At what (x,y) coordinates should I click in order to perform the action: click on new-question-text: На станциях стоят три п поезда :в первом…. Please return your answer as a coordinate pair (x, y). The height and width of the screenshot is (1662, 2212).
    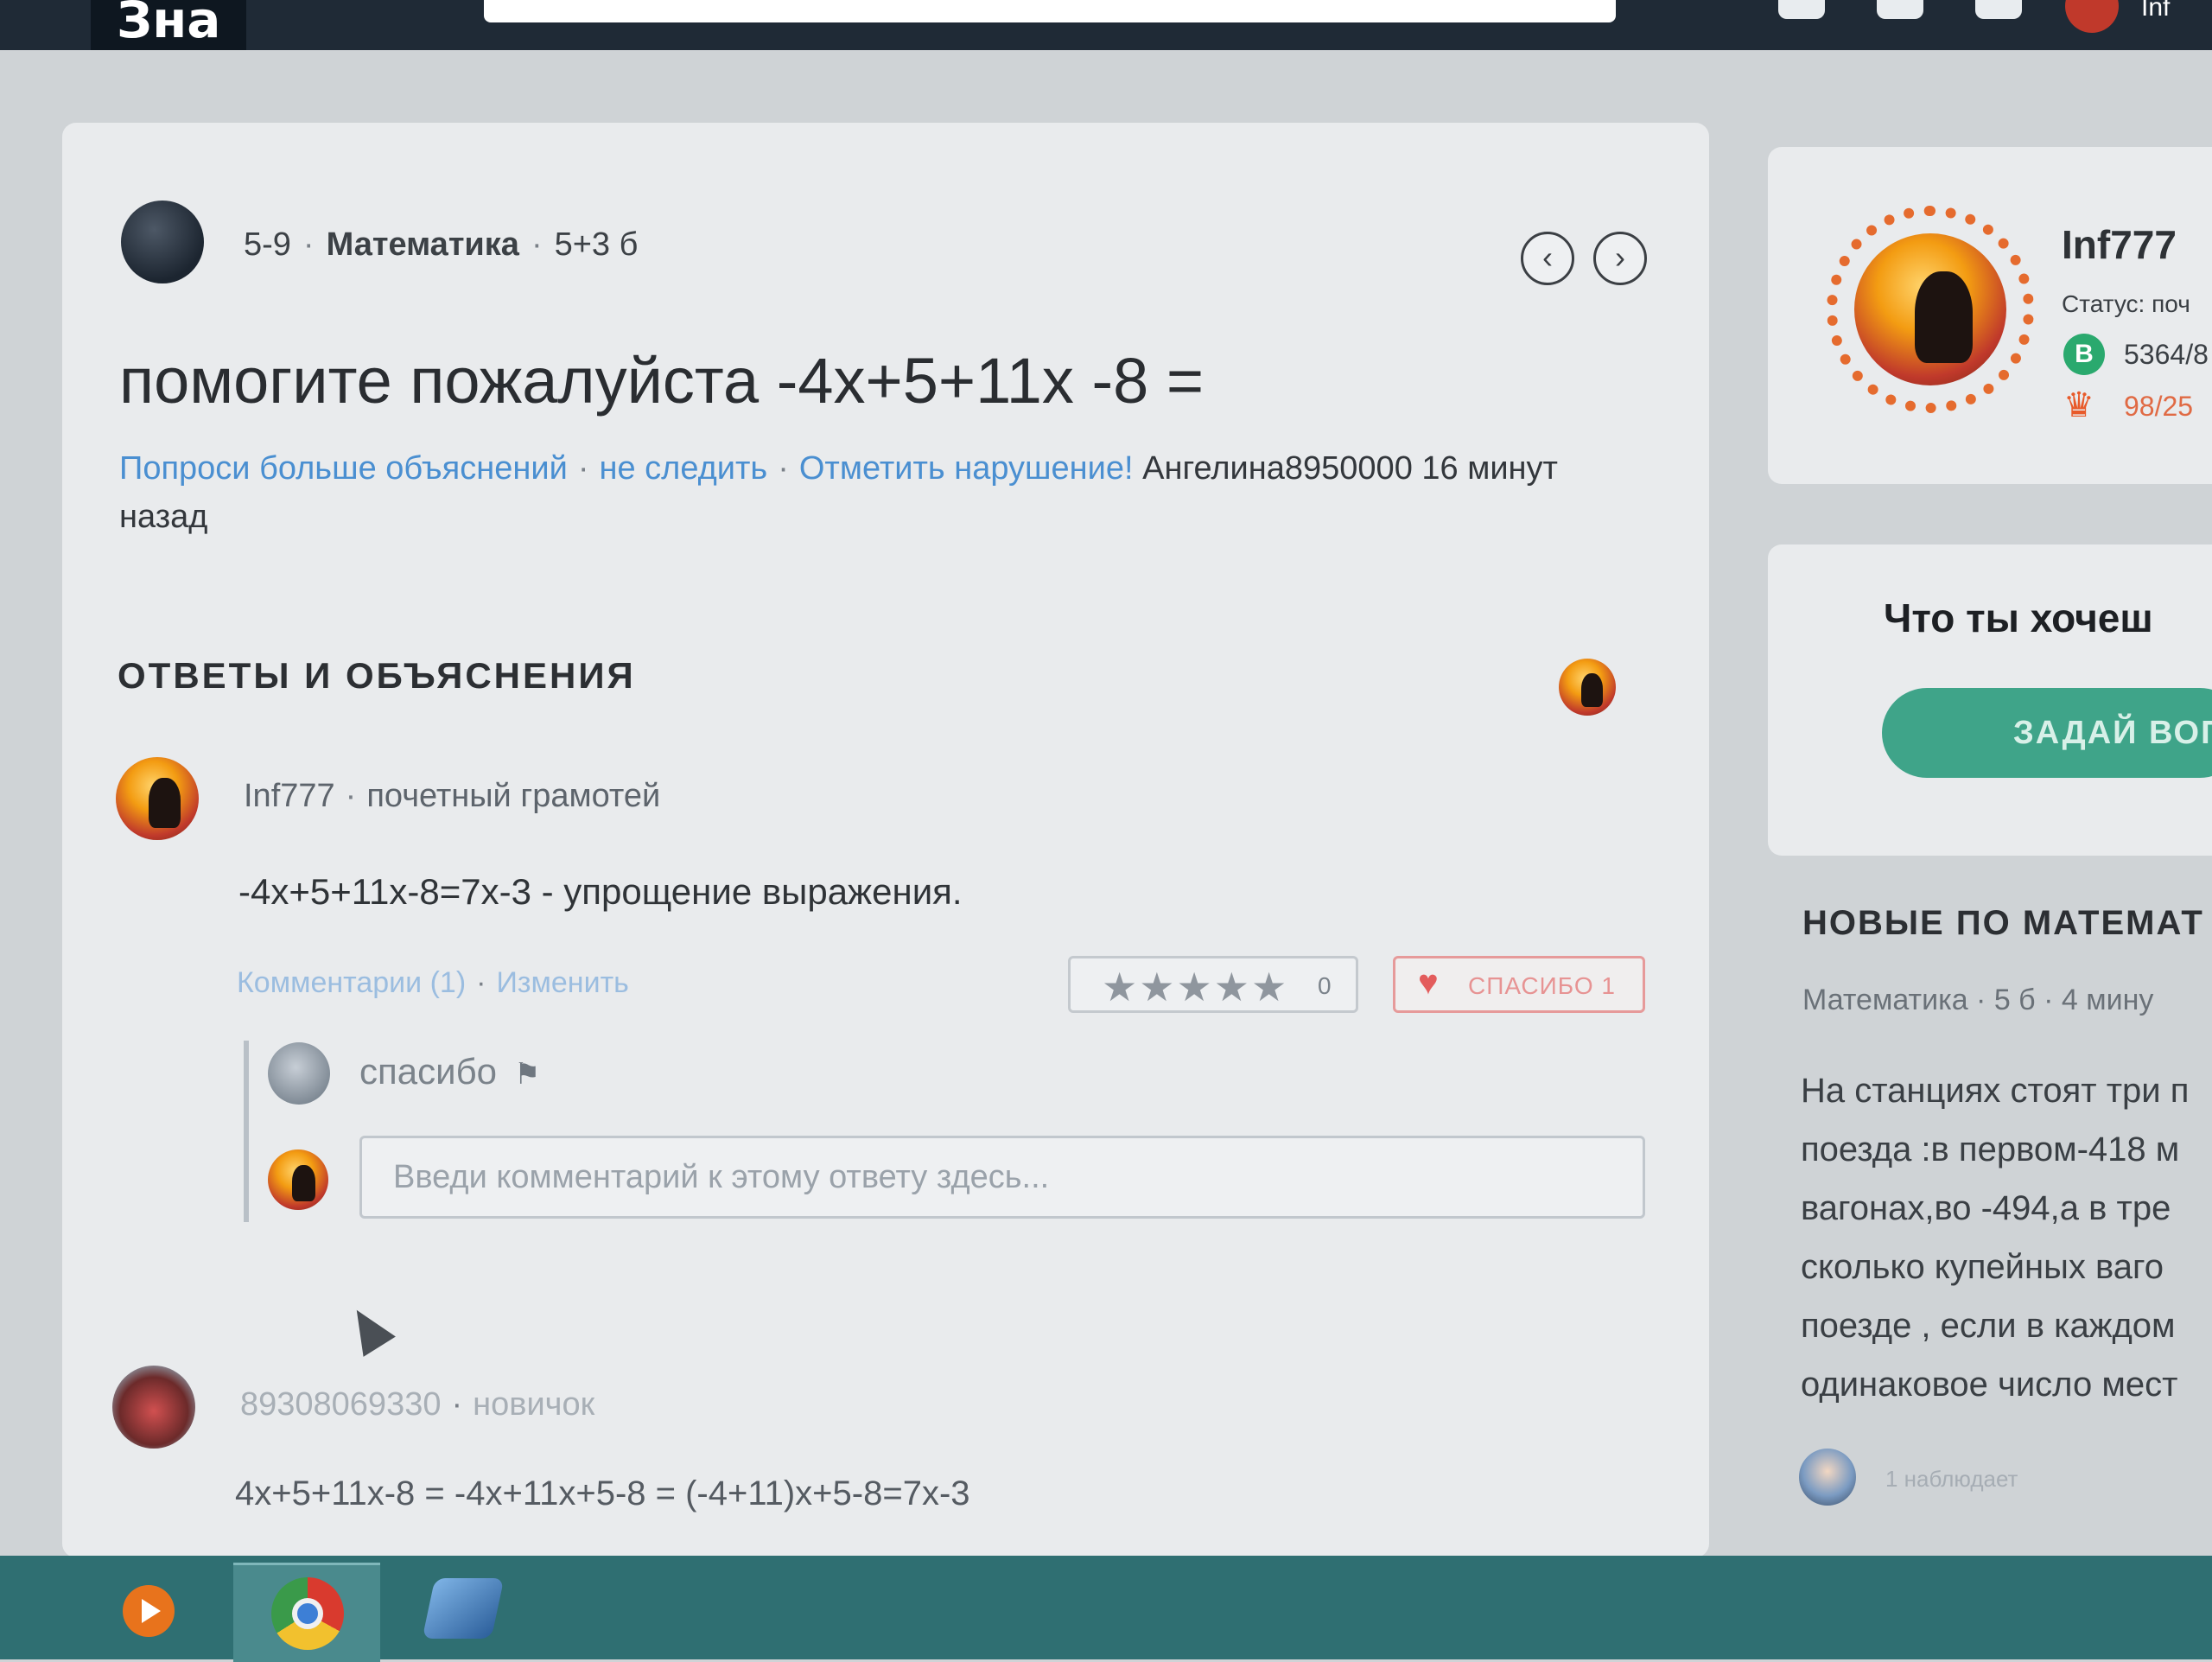
    Looking at the image, I should click on (2006, 1238).